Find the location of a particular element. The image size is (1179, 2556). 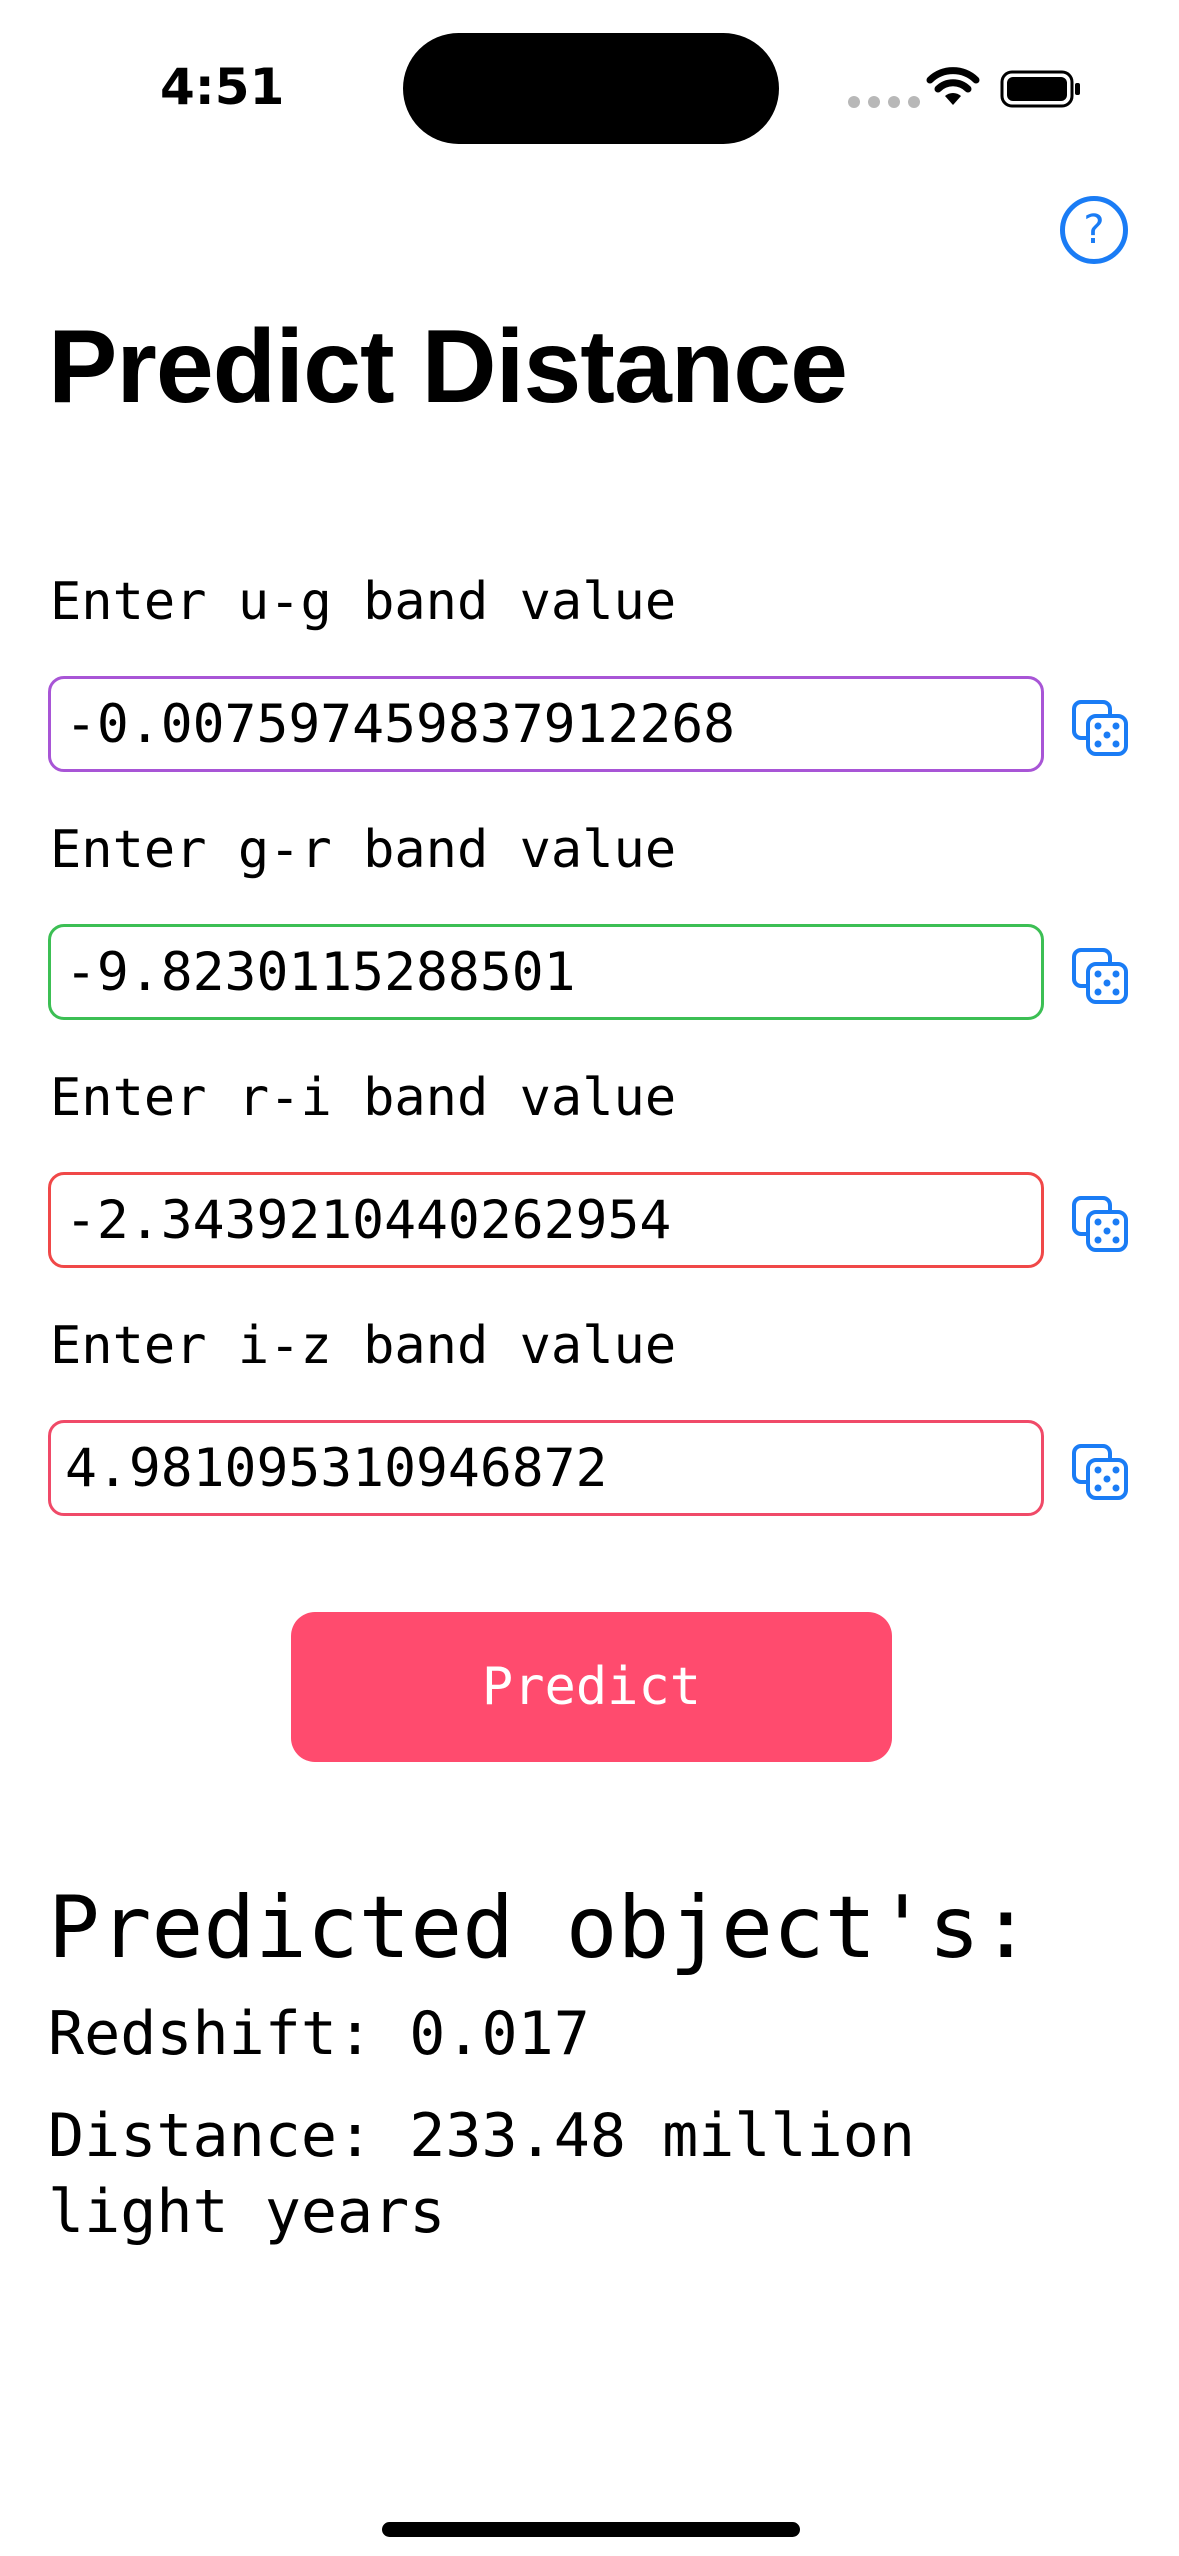

status-time: 4:51 is located at coordinates (222, 87).